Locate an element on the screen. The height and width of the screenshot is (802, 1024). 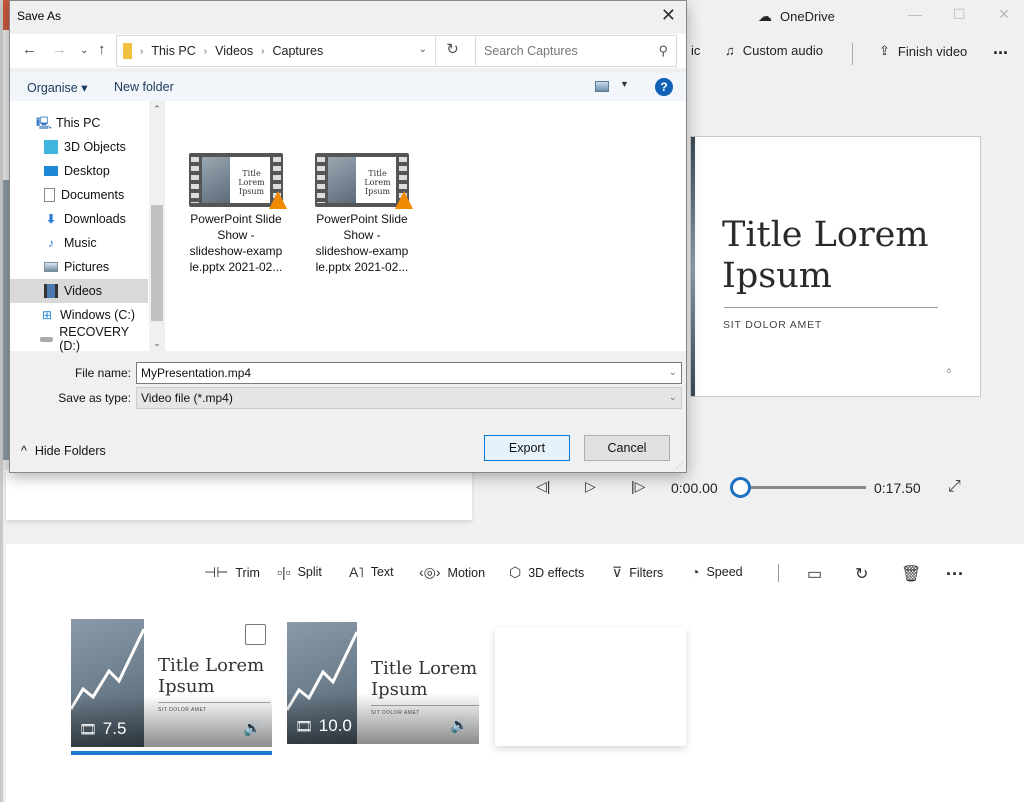
hide-folders-button: ^ Hide Folders is located at coordinates (63, 451).